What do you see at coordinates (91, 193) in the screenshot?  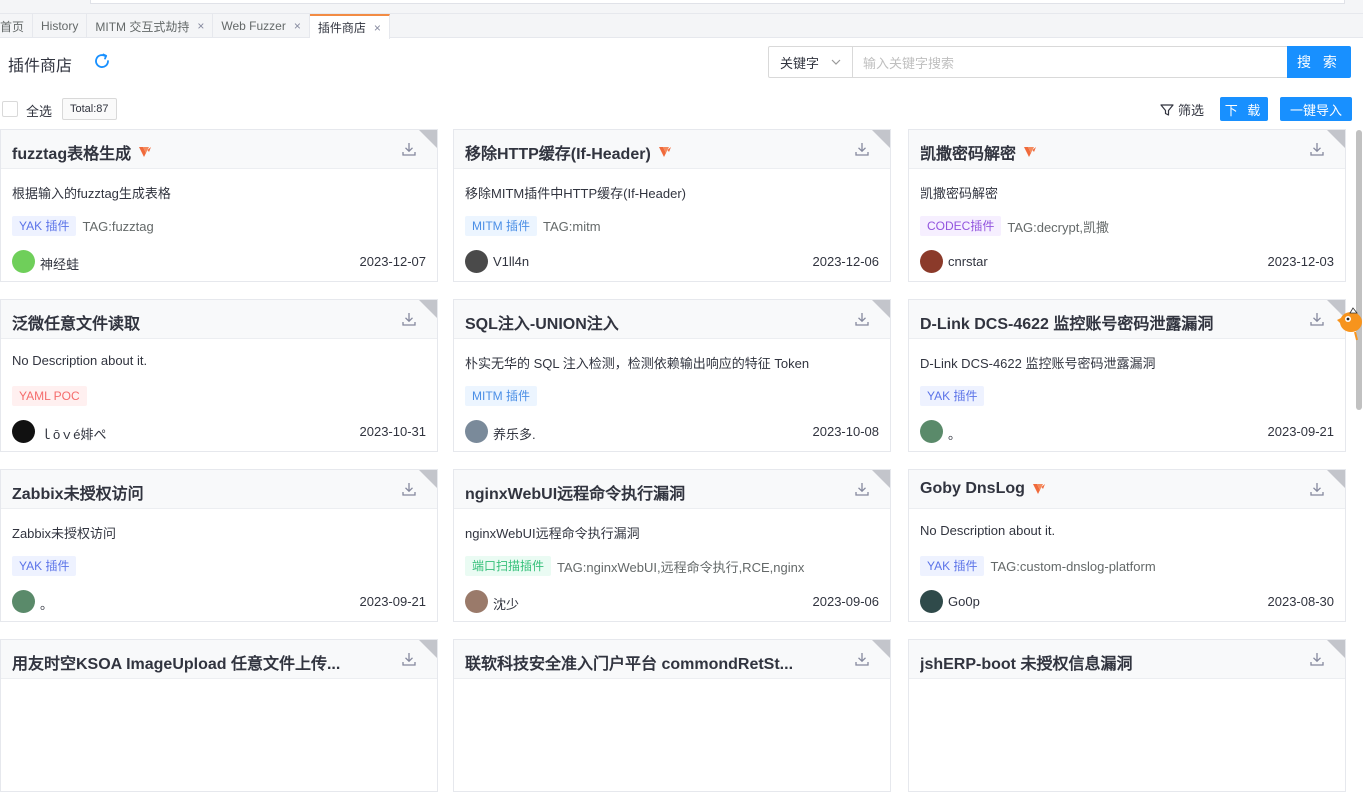 I see `card-description: 根据输入的fuzztag生成表格` at bounding box center [91, 193].